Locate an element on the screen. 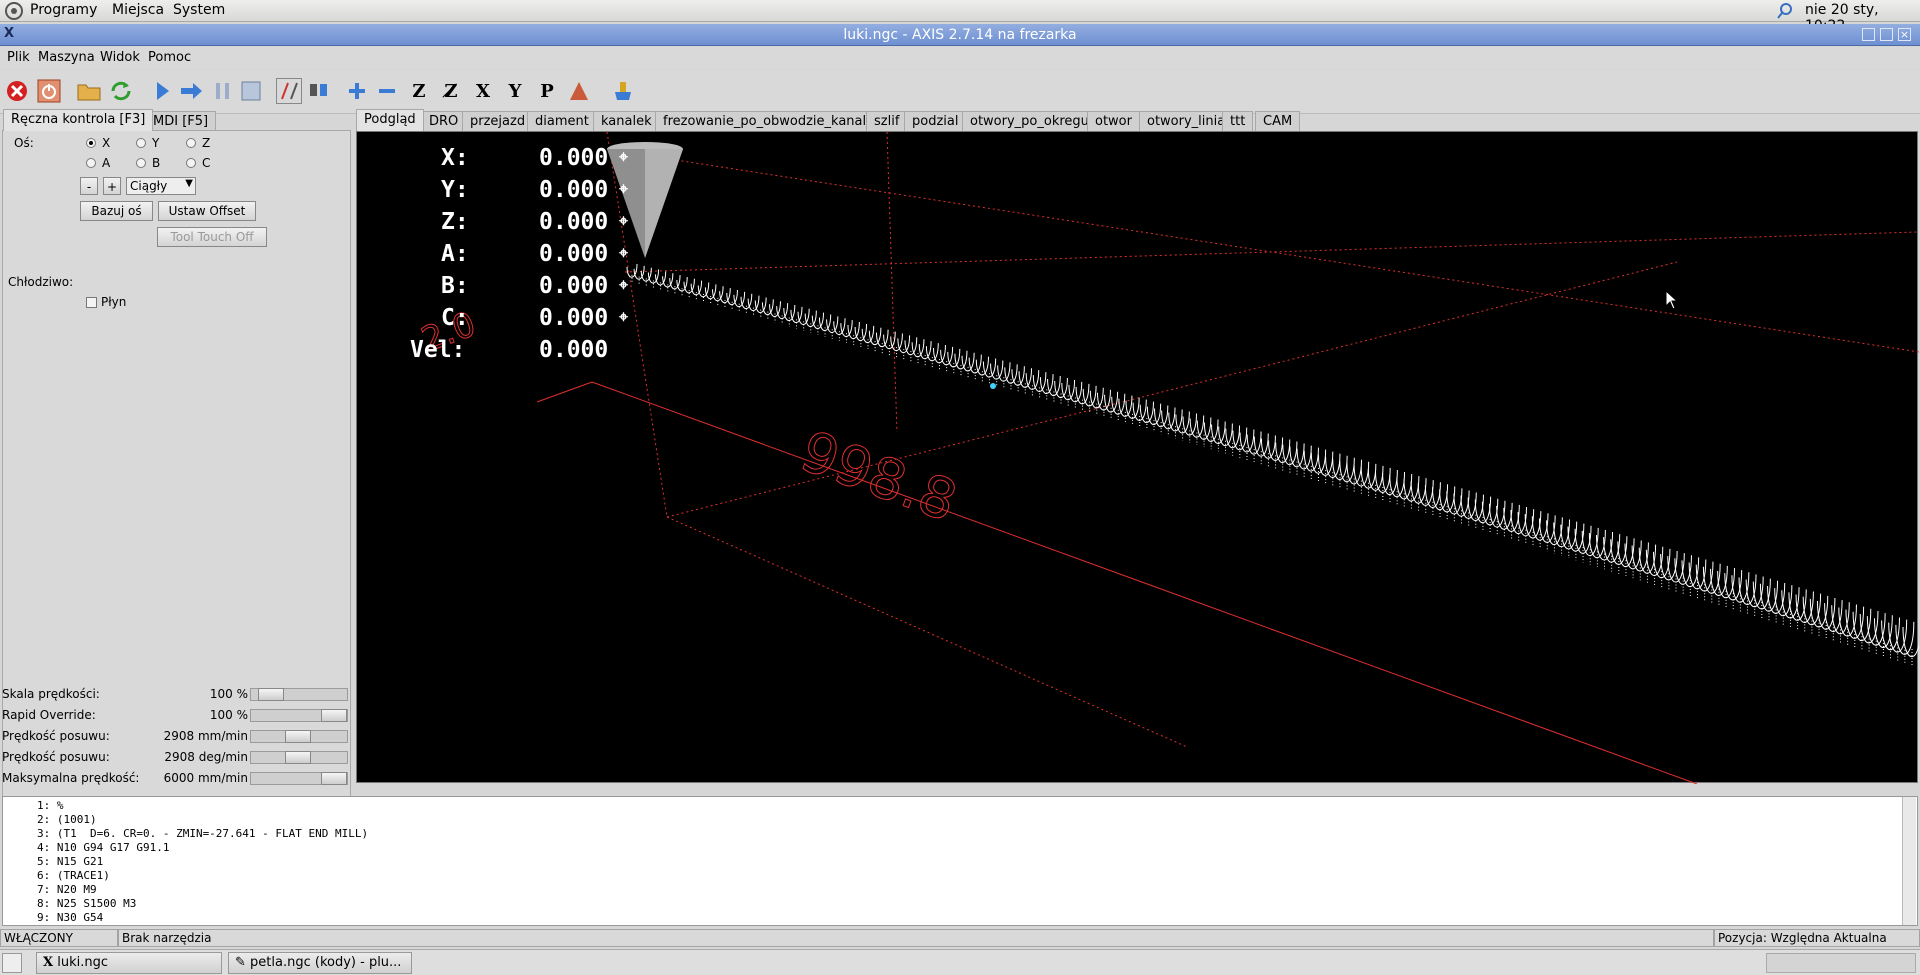 Image resolution: width=1920 pixels, height=975 pixels. axis-y-radio is located at coordinates (141, 143).